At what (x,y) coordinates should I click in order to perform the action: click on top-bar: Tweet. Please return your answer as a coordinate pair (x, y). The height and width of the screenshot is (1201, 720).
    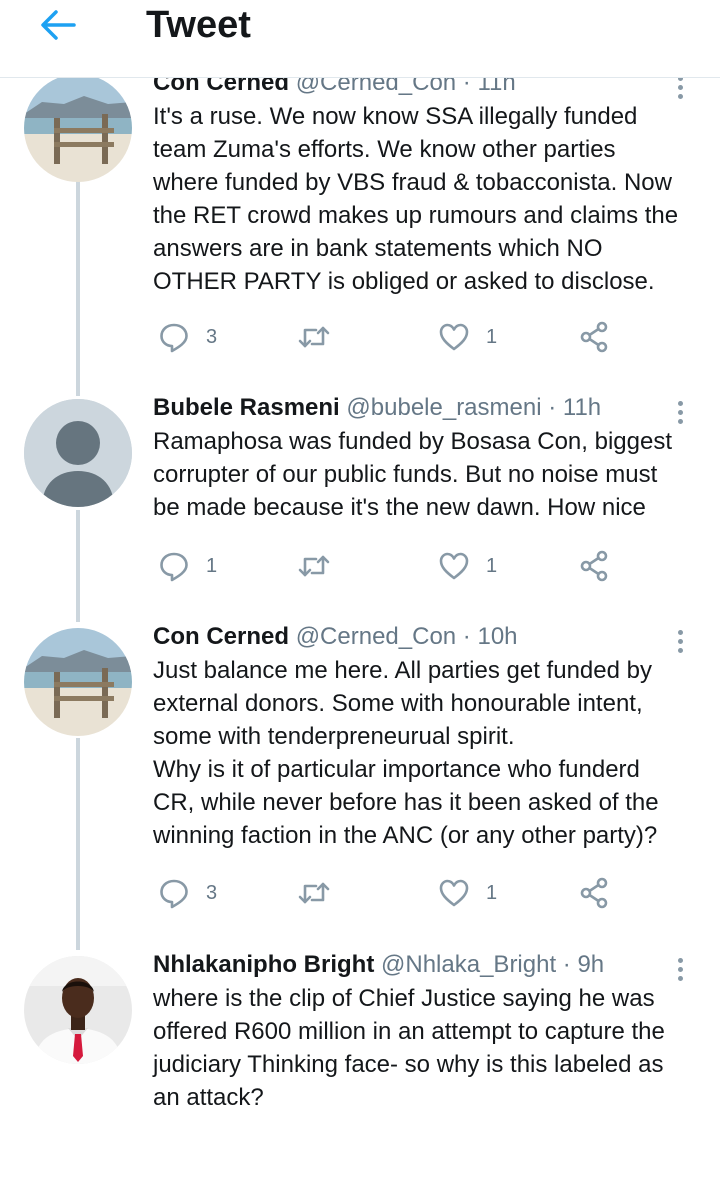
    Looking at the image, I should click on (360, 39).